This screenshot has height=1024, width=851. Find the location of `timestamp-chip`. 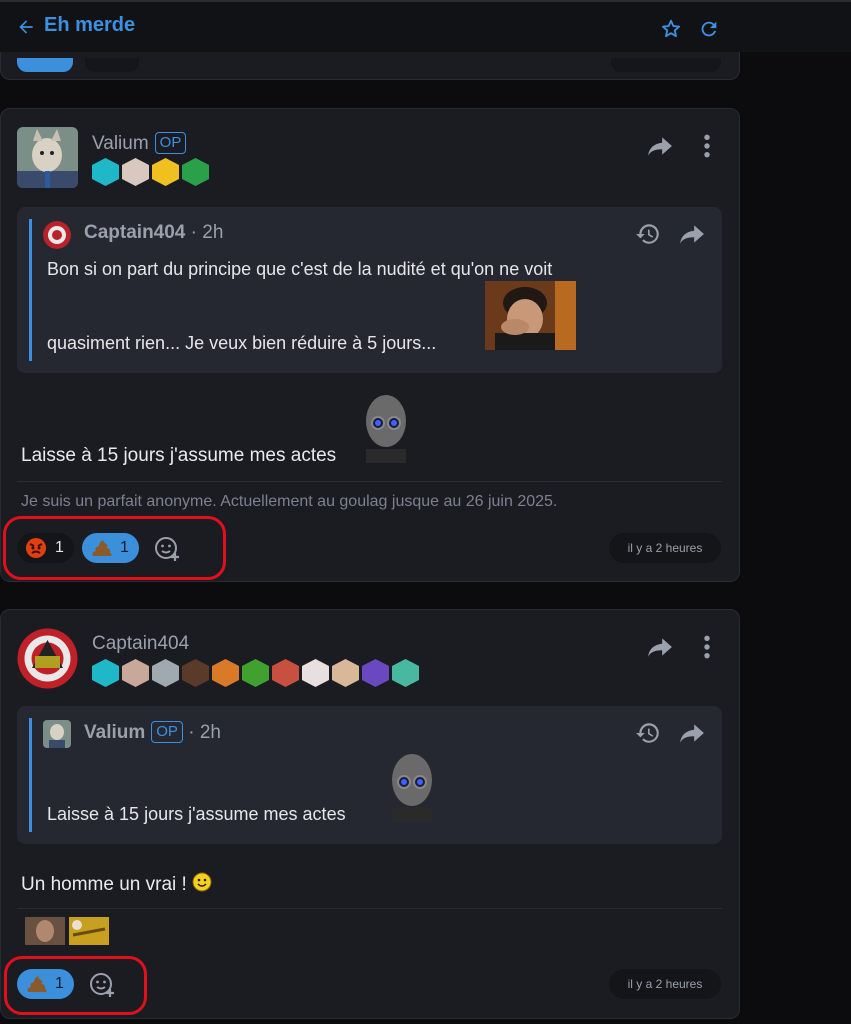

timestamp-chip is located at coordinates (666, 65).